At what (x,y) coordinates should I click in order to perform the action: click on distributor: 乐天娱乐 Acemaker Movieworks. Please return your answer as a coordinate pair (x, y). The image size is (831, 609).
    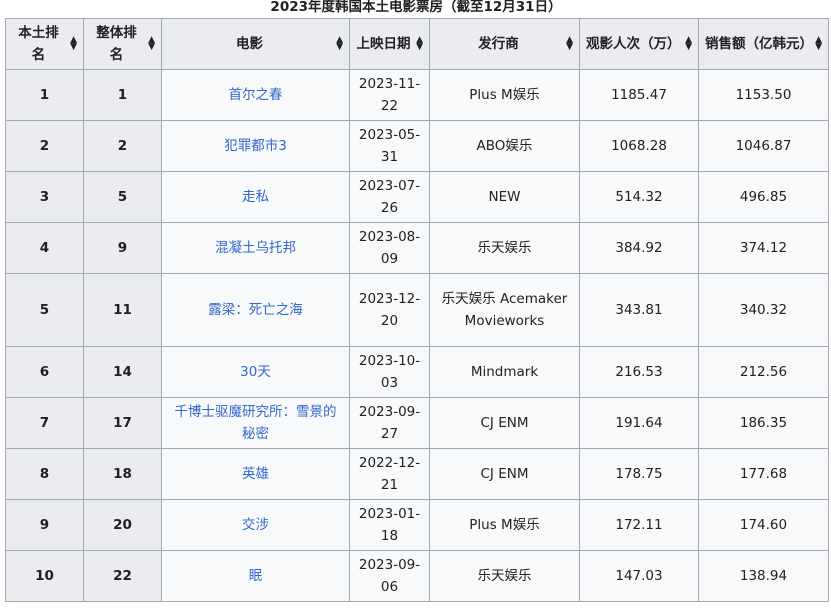
    Looking at the image, I should click on (504, 310).